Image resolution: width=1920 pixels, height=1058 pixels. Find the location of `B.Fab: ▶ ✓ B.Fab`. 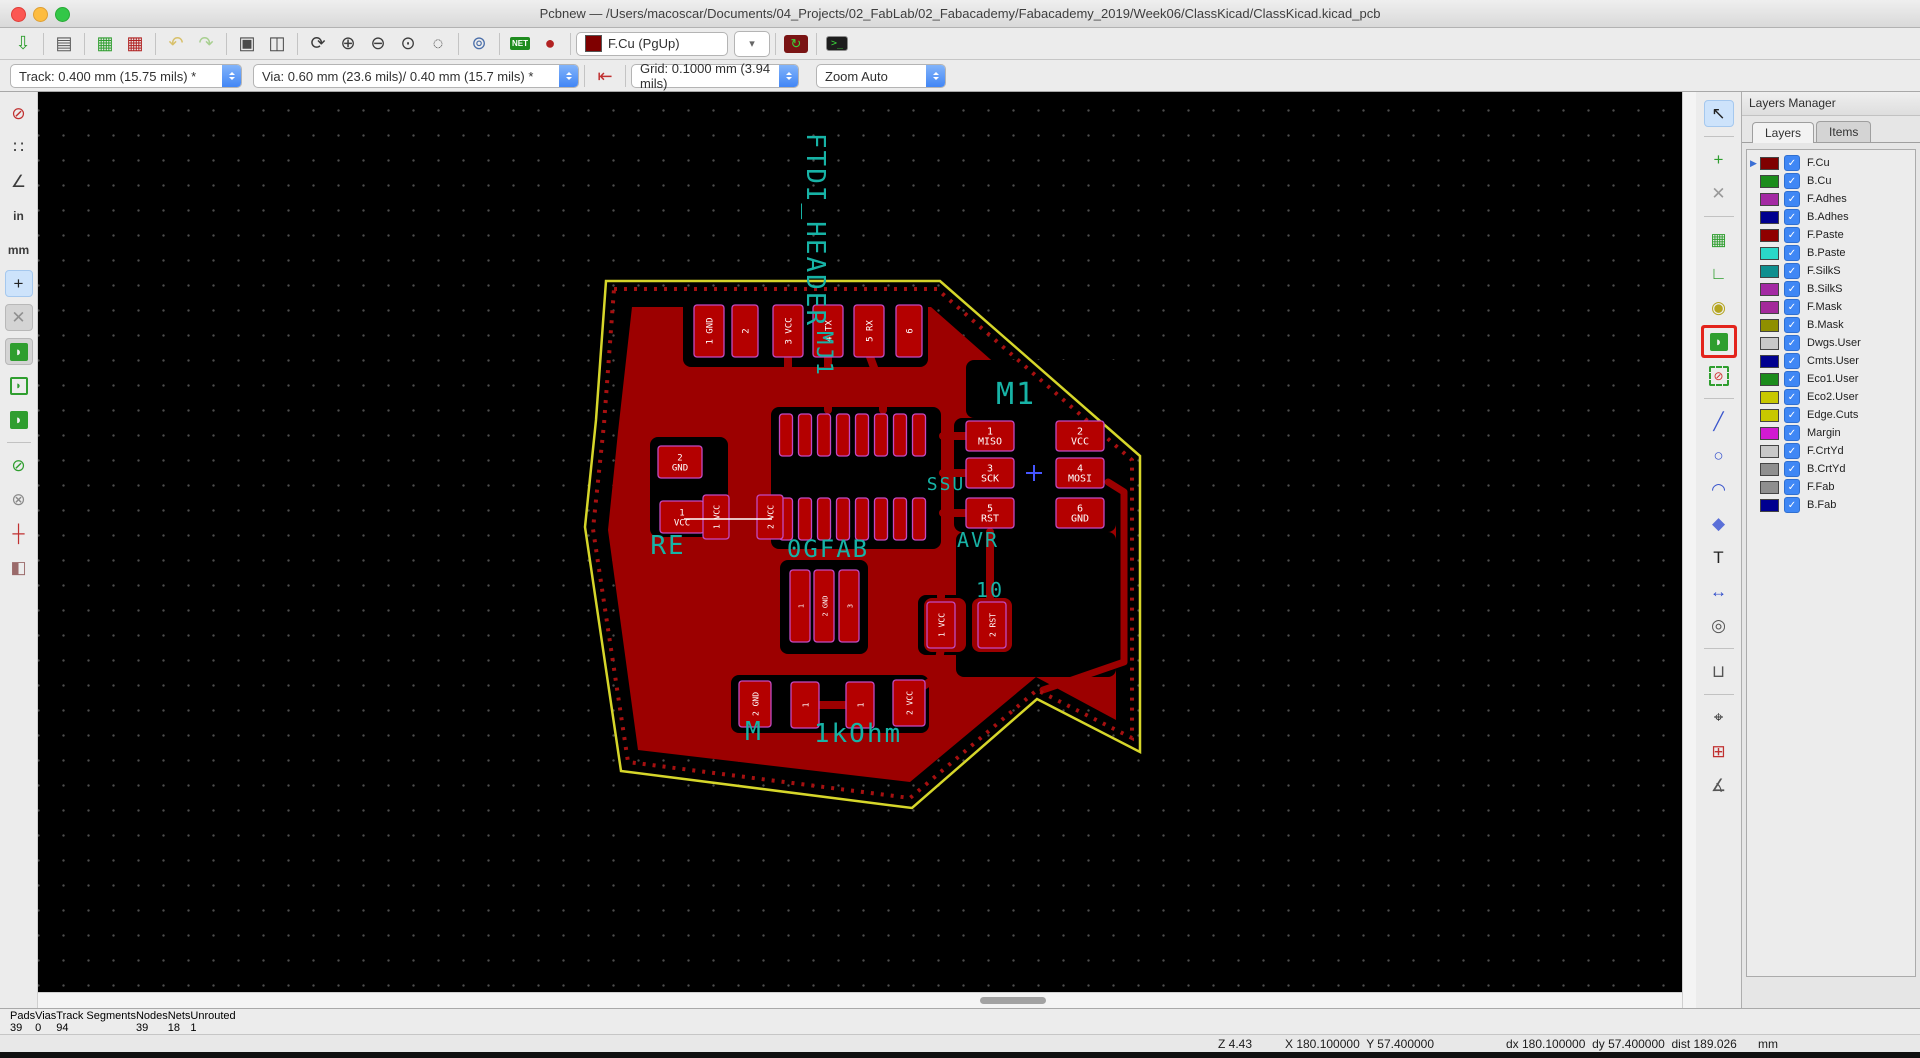

B.Fab: ▶ ✓ B.Fab is located at coordinates (1831, 505).